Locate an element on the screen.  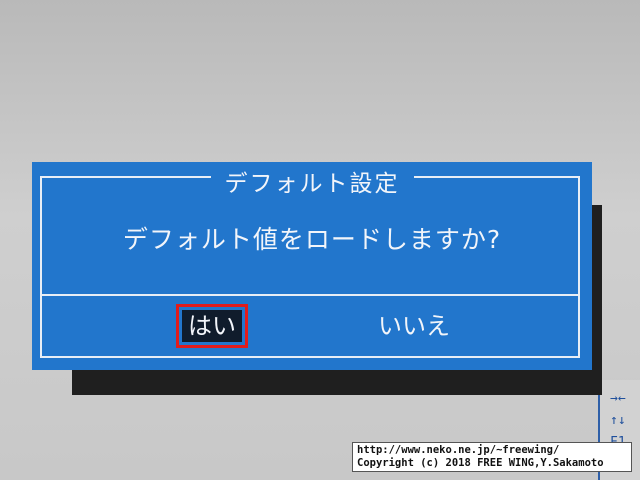
dialog-divider is located at coordinates (310, 295).